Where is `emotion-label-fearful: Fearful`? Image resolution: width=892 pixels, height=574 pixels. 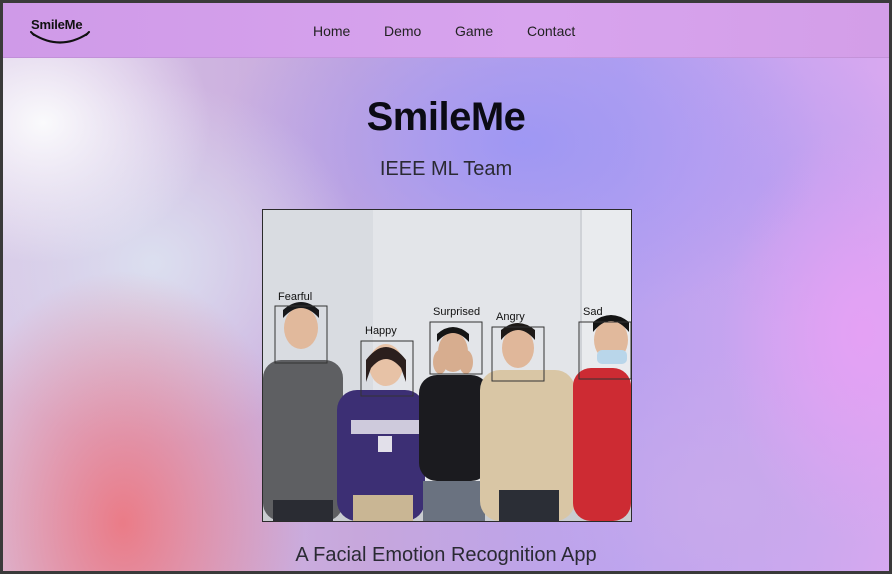 emotion-label-fearful: Fearful is located at coordinates (295, 297).